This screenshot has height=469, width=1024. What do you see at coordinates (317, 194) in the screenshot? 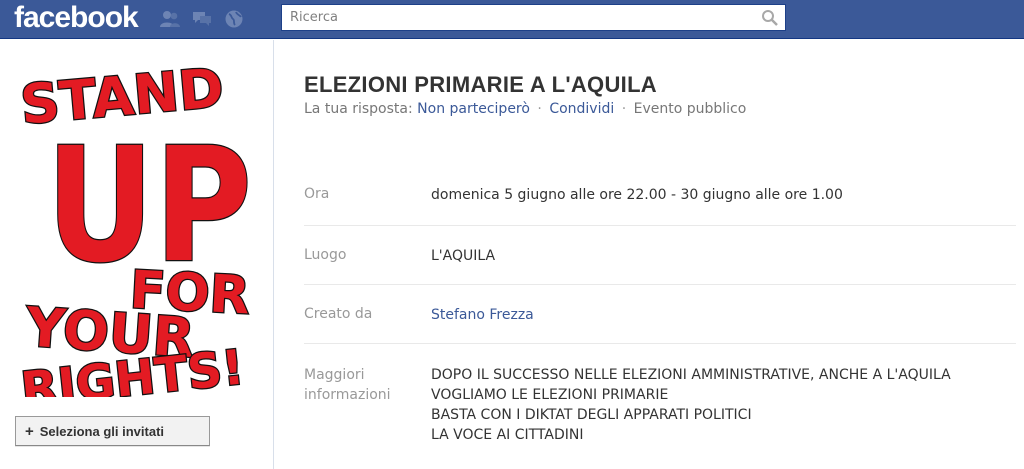
I see `time-label: Ora` at bounding box center [317, 194].